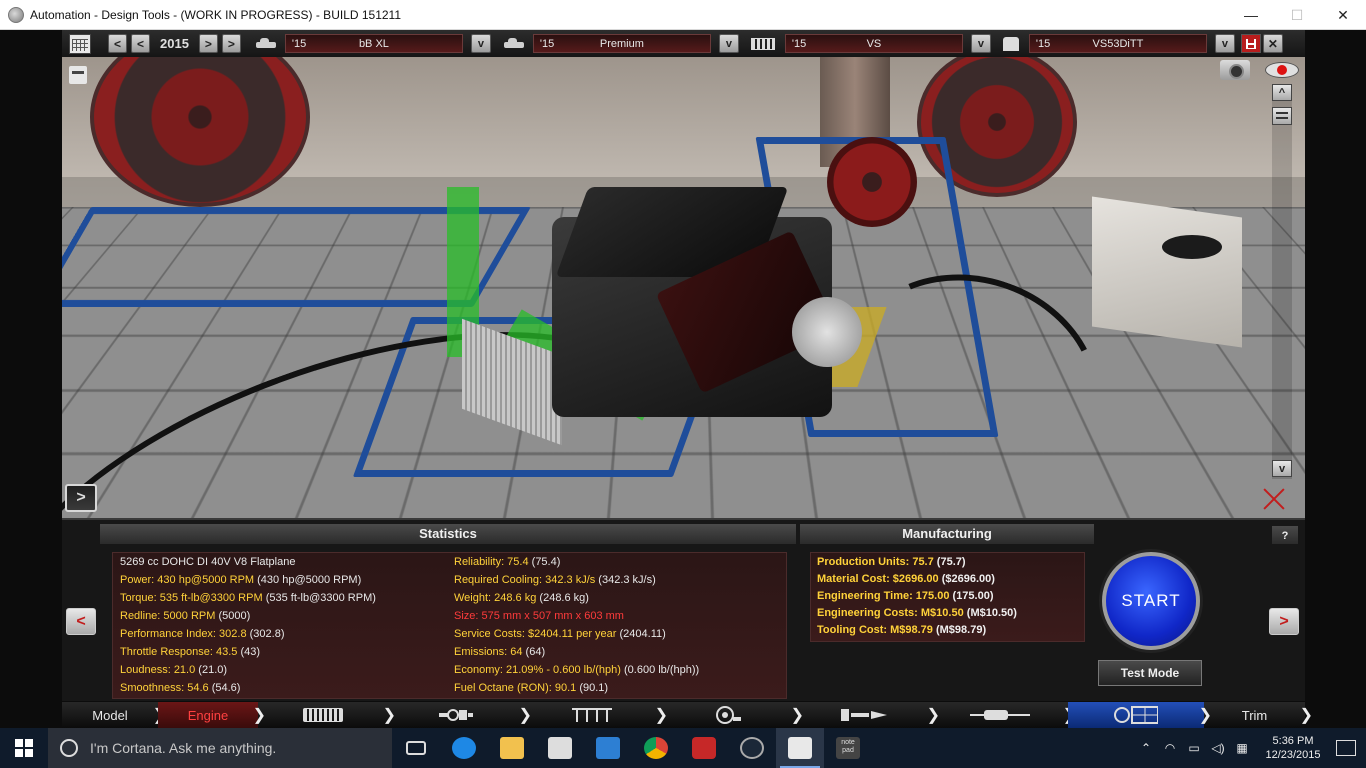 Image resolution: width=1366 pixels, height=768 pixels. I want to click on engine-variant-selector: '15 VS53DiTT, so click(1118, 43).